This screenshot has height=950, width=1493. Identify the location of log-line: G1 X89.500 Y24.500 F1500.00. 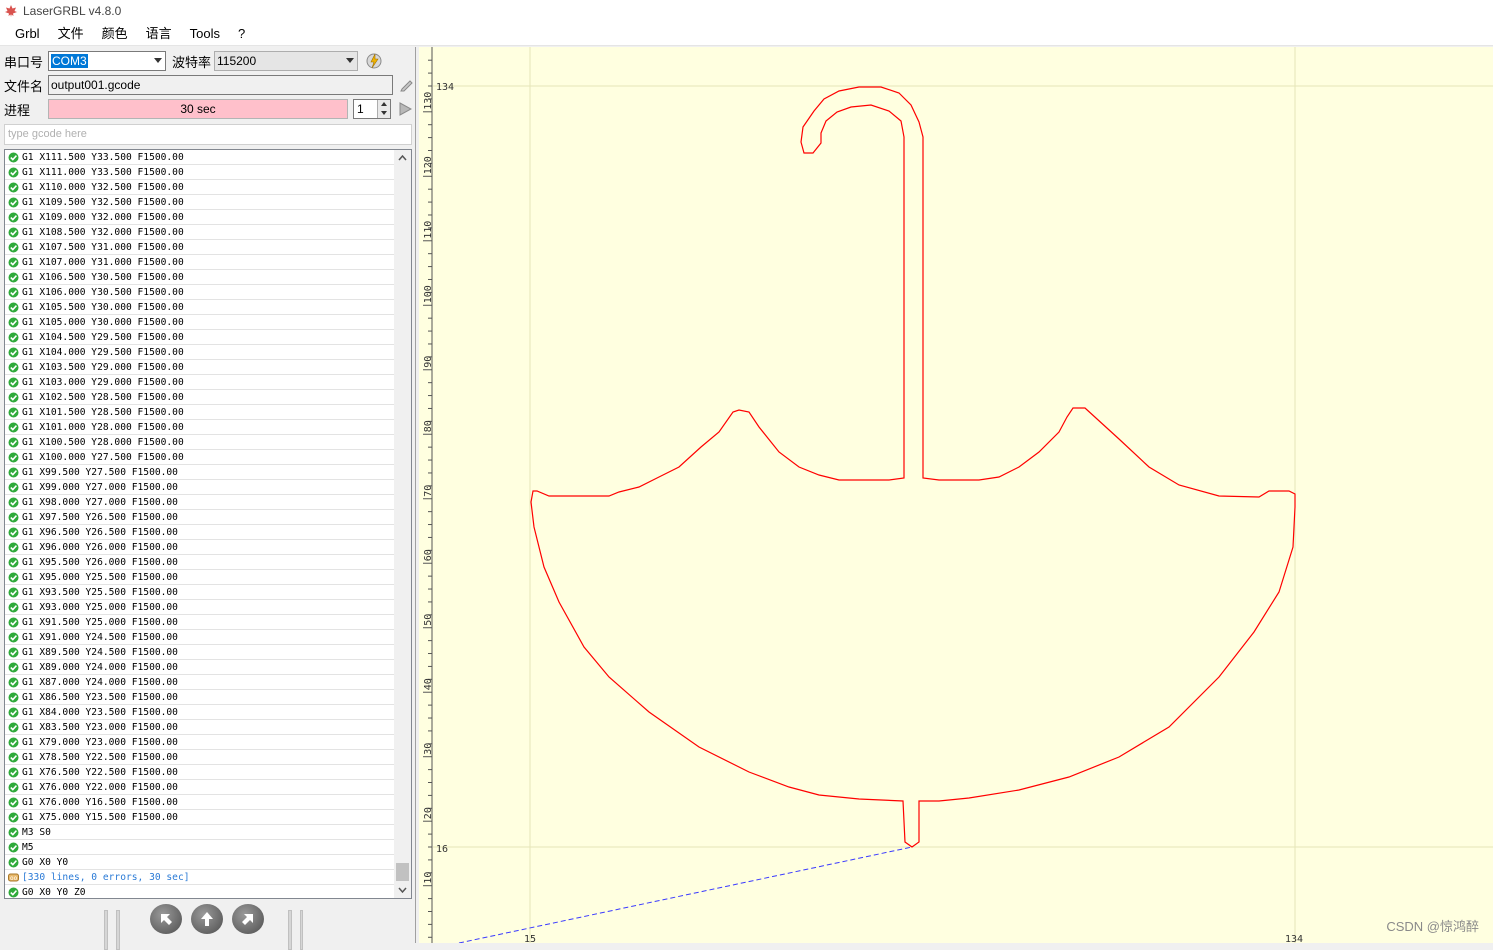
(200, 652).